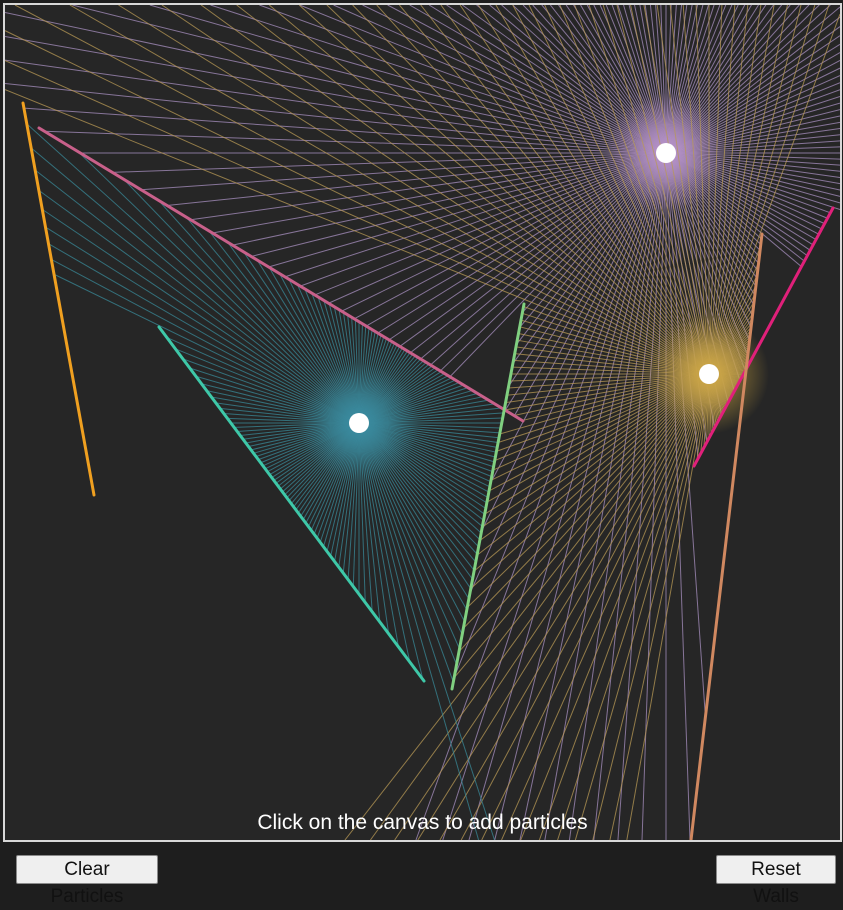 The width and height of the screenshot is (843, 910). Describe the element at coordinates (709, 374) in the screenshot. I see `gold-particle` at that location.